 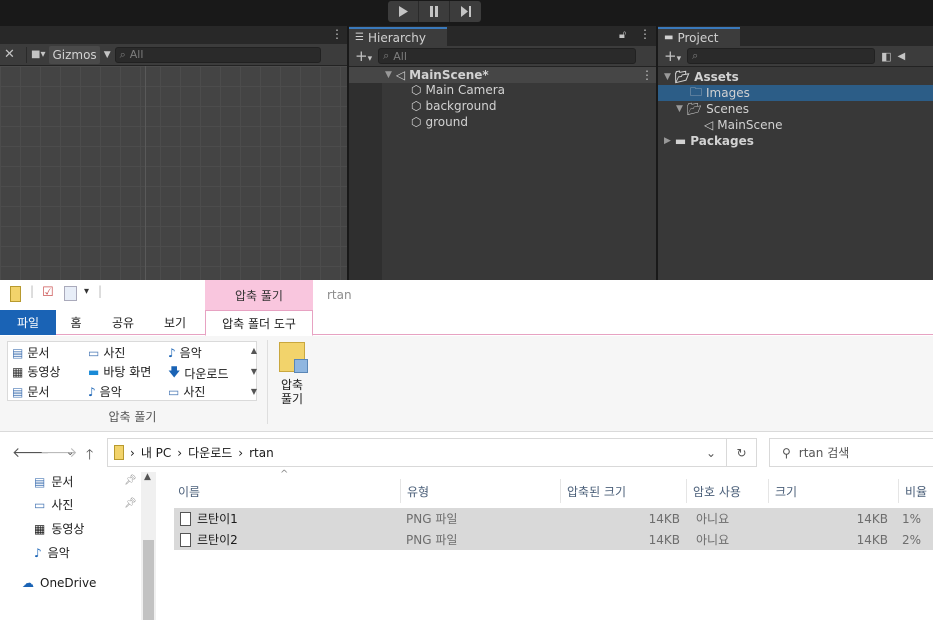 What do you see at coordinates (293, 357) in the screenshot?
I see `extract-all-icon` at bounding box center [293, 357].